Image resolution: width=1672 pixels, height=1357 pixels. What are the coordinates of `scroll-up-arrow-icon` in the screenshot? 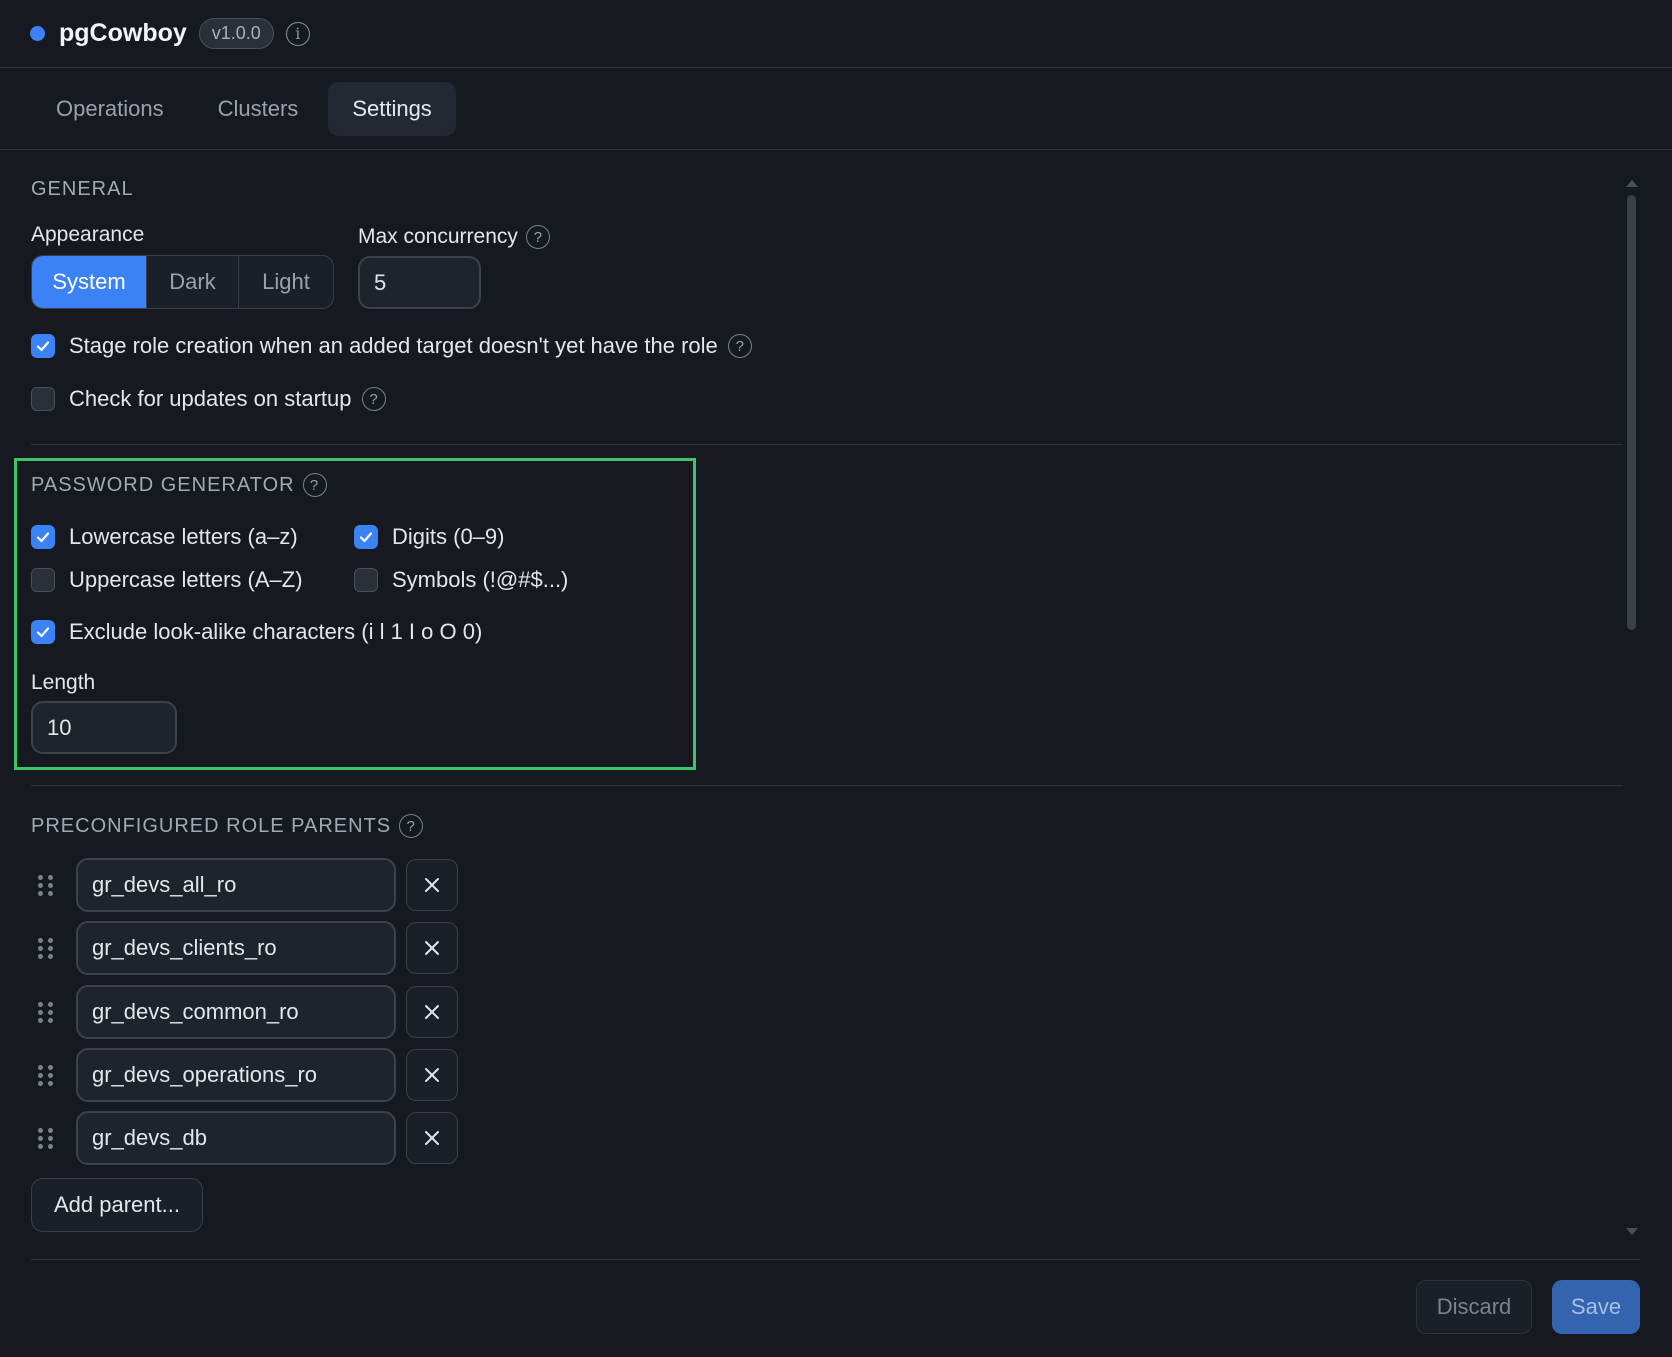 It's located at (1632, 183).